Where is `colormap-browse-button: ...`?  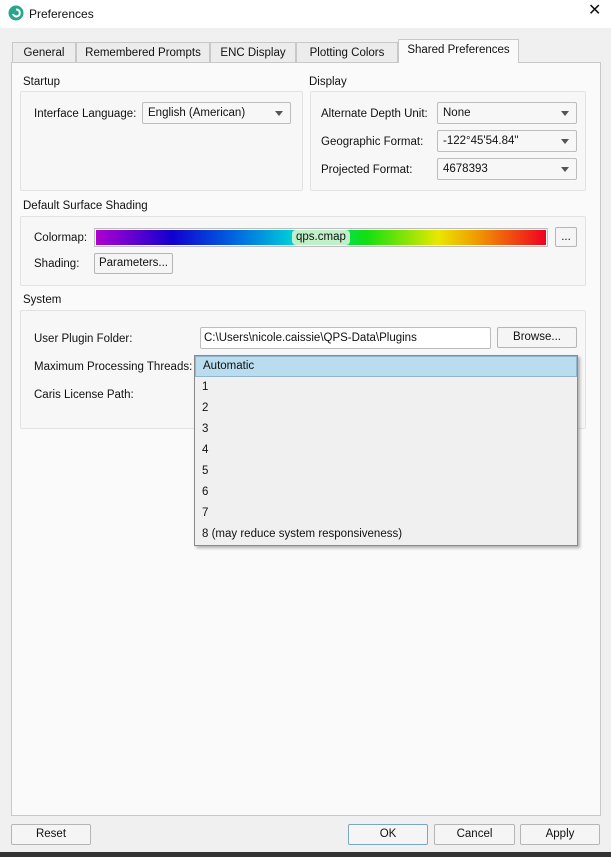
colormap-browse-button: ... is located at coordinates (566, 237).